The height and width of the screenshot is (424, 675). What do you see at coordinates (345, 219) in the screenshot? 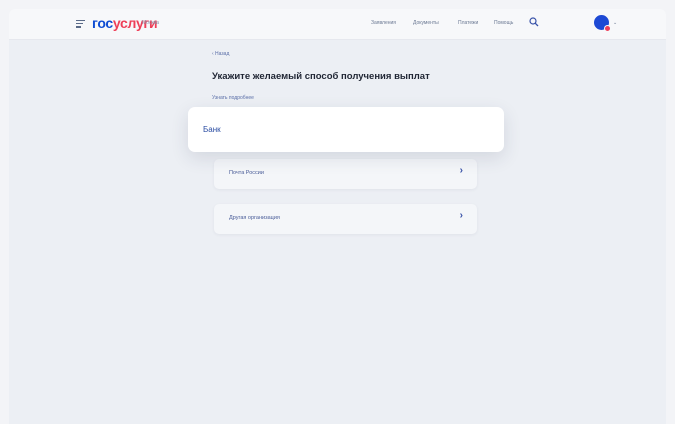
I see `option-other-organization: Другая организация ›` at bounding box center [345, 219].